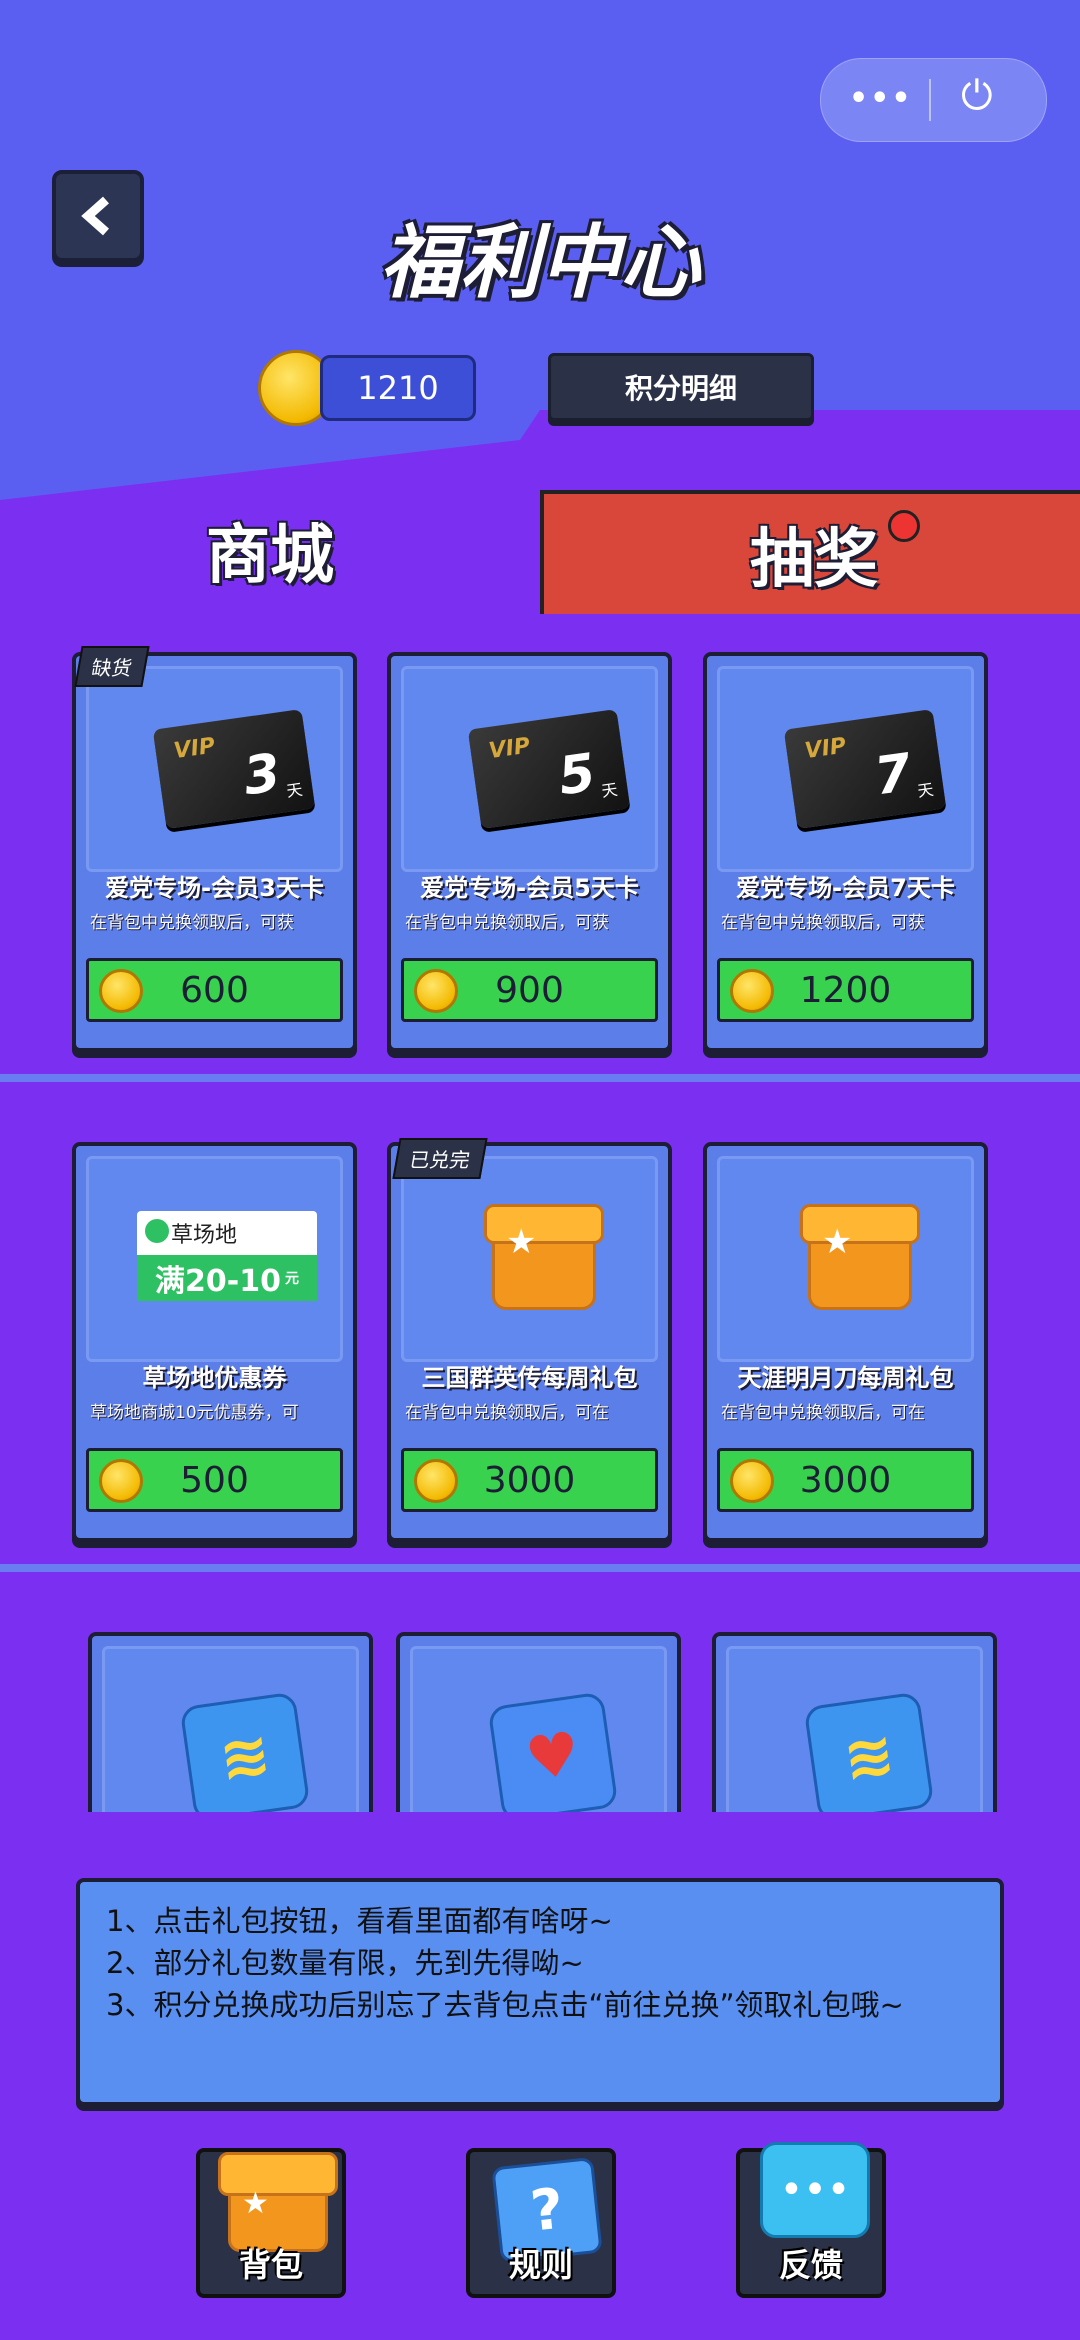  Describe the element at coordinates (270, 550) in the screenshot. I see `tab-shop: 商城` at that location.